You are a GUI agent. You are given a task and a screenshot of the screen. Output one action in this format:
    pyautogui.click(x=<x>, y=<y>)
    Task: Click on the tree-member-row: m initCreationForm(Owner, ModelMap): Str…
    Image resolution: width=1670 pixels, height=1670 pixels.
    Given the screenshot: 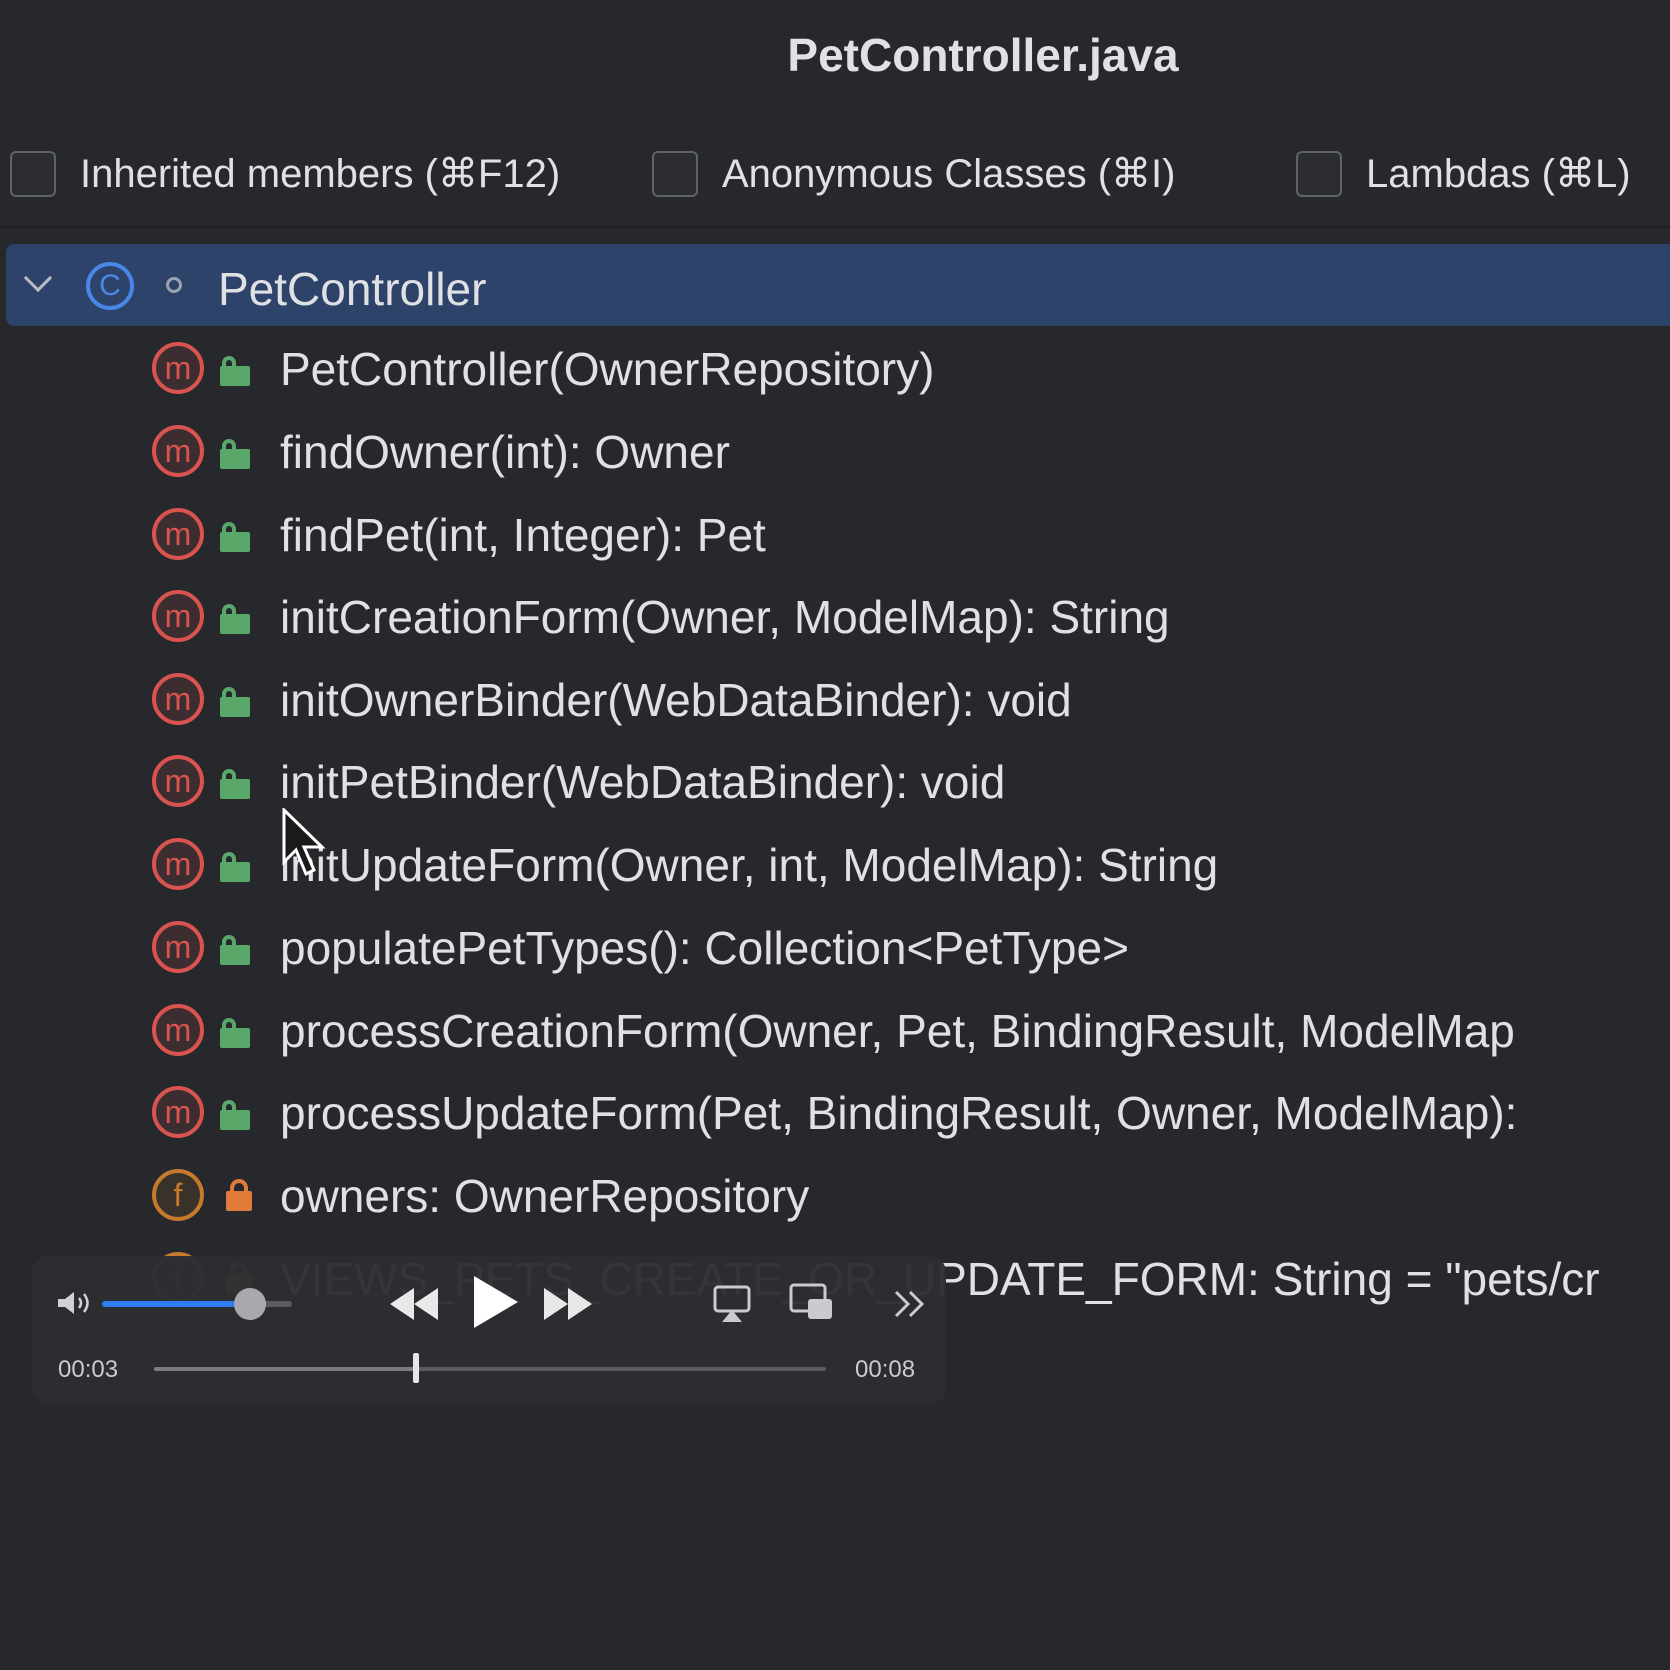 What is the action you would take?
    pyautogui.click(x=835, y=615)
    